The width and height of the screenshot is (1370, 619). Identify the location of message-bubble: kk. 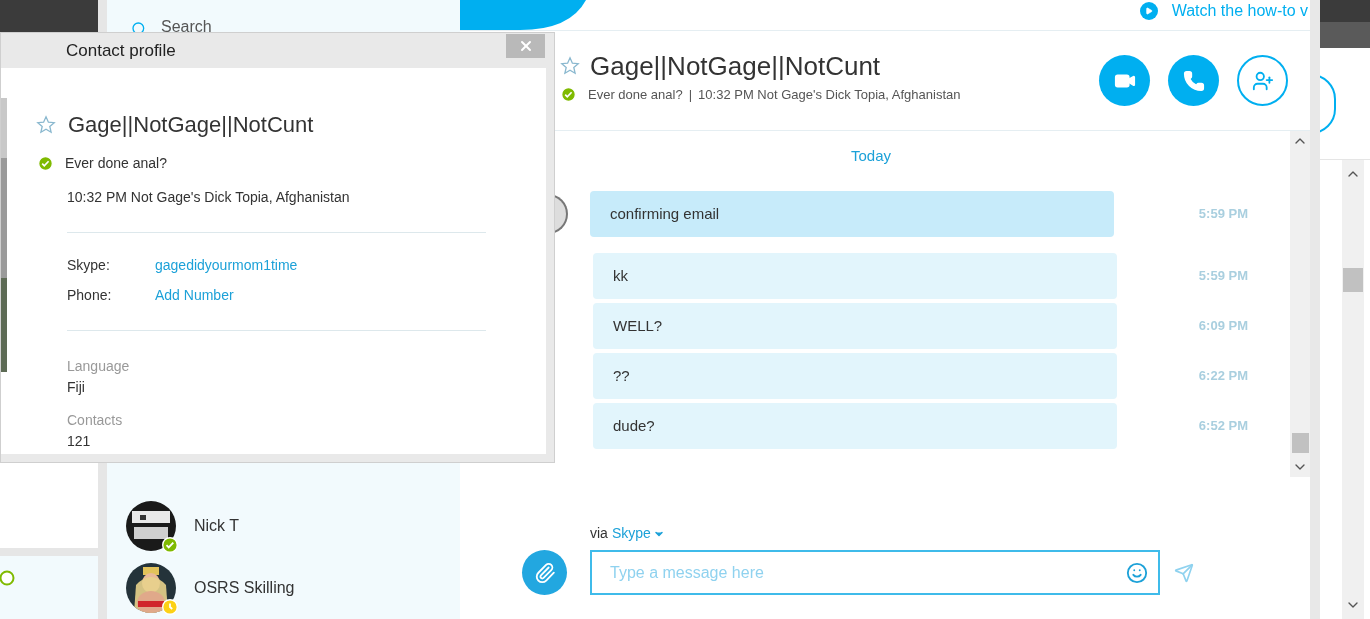
(855, 276).